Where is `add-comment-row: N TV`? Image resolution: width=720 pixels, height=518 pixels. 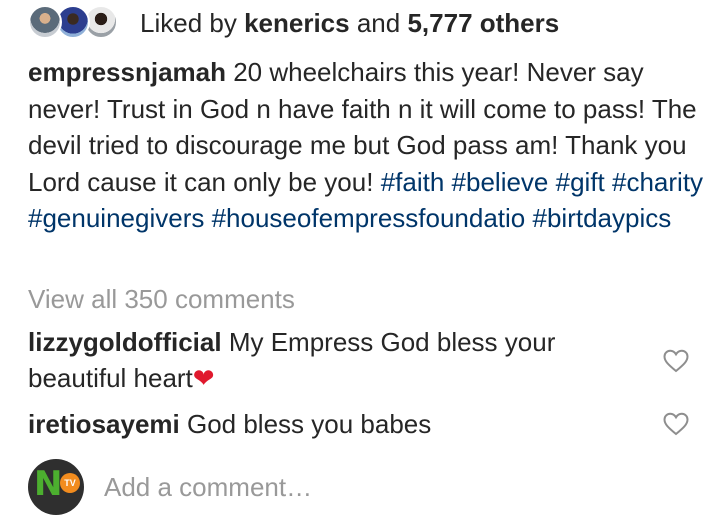
add-comment-row: N TV is located at coordinates (346, 487).